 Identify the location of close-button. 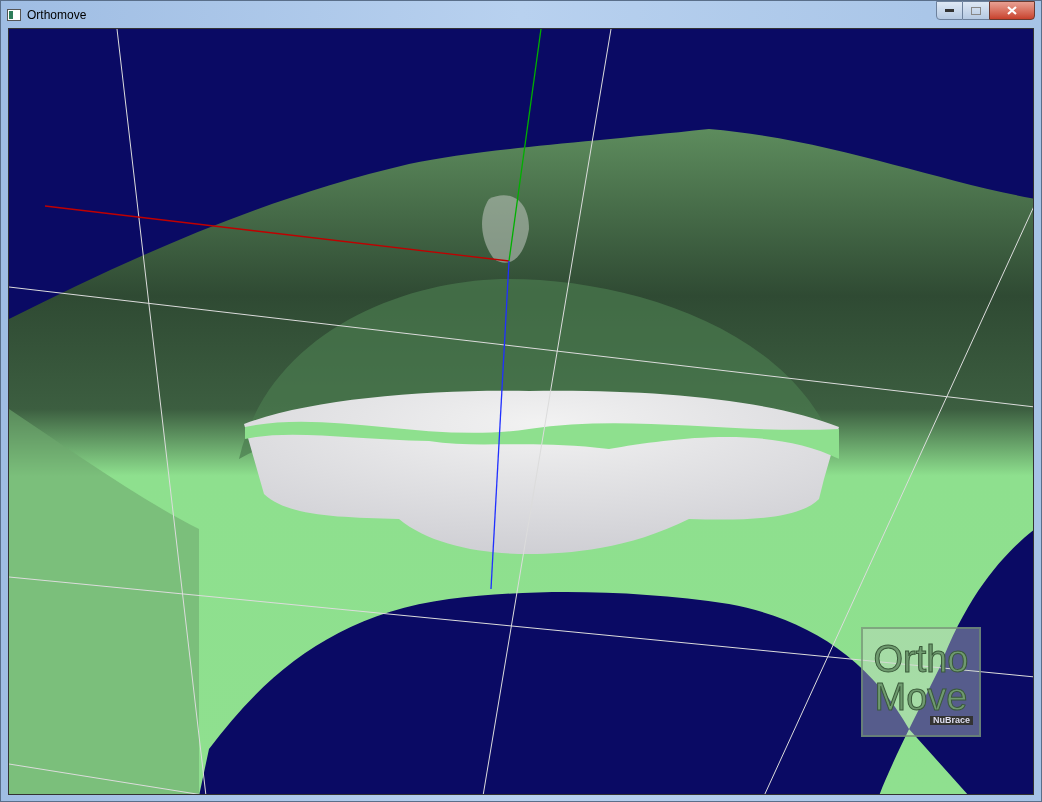
(1012, 10).